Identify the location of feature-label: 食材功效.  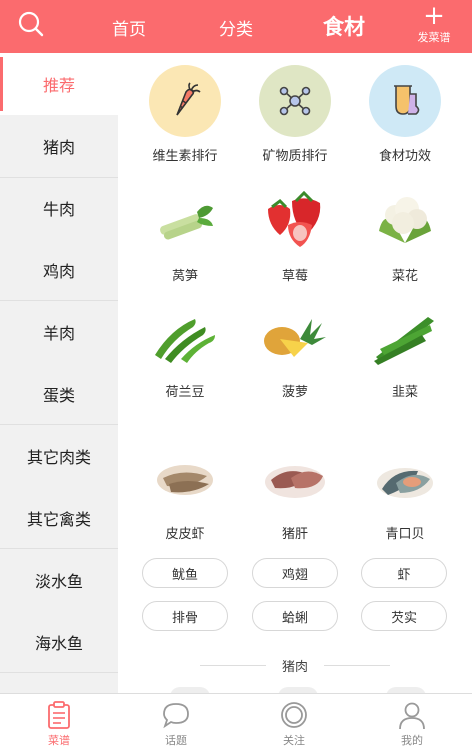
(404, 156).